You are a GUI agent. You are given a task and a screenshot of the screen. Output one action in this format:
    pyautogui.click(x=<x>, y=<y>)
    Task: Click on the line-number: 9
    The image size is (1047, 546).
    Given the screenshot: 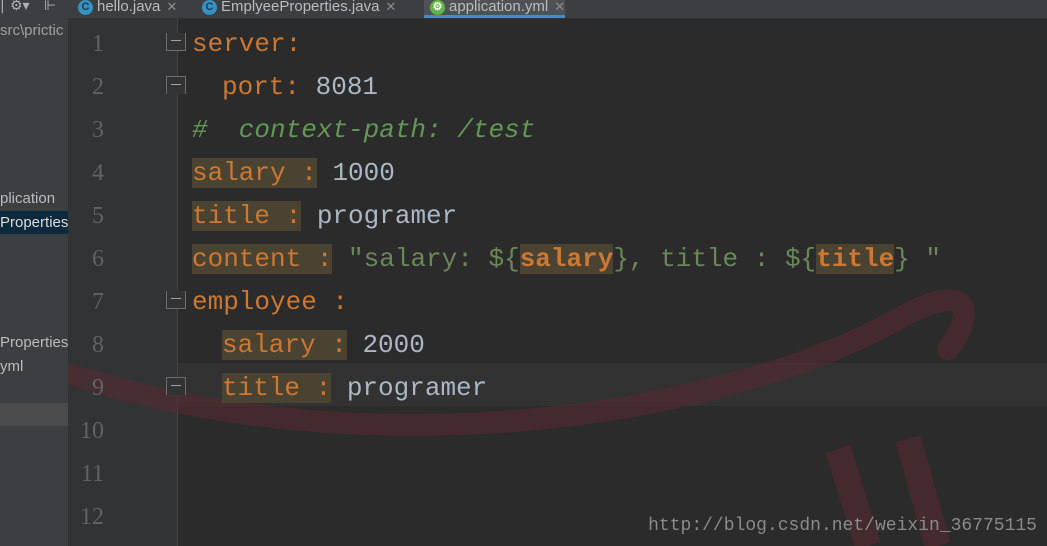 What is the action you would take?
    pyautogui.click(x=98, y=388)
    